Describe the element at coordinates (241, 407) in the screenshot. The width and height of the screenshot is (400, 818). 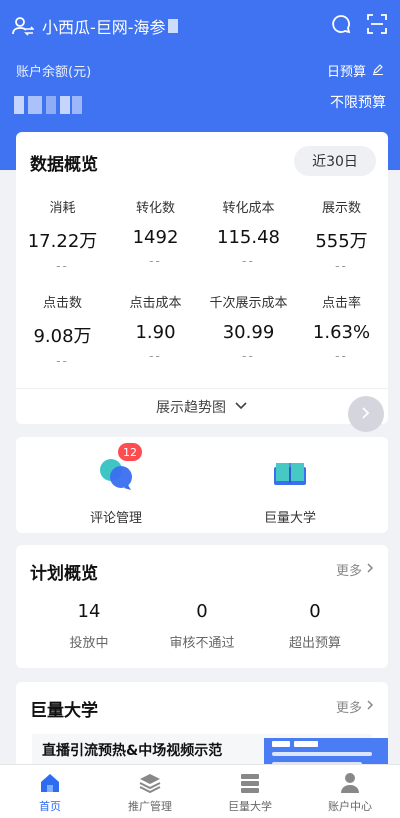
I see `chevron-down-icon` at that location.